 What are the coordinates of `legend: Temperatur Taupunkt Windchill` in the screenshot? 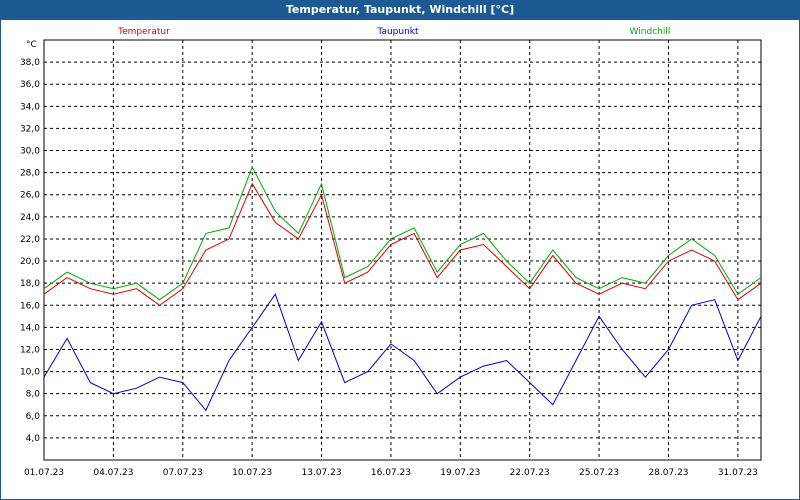 It's located at (393, 32).